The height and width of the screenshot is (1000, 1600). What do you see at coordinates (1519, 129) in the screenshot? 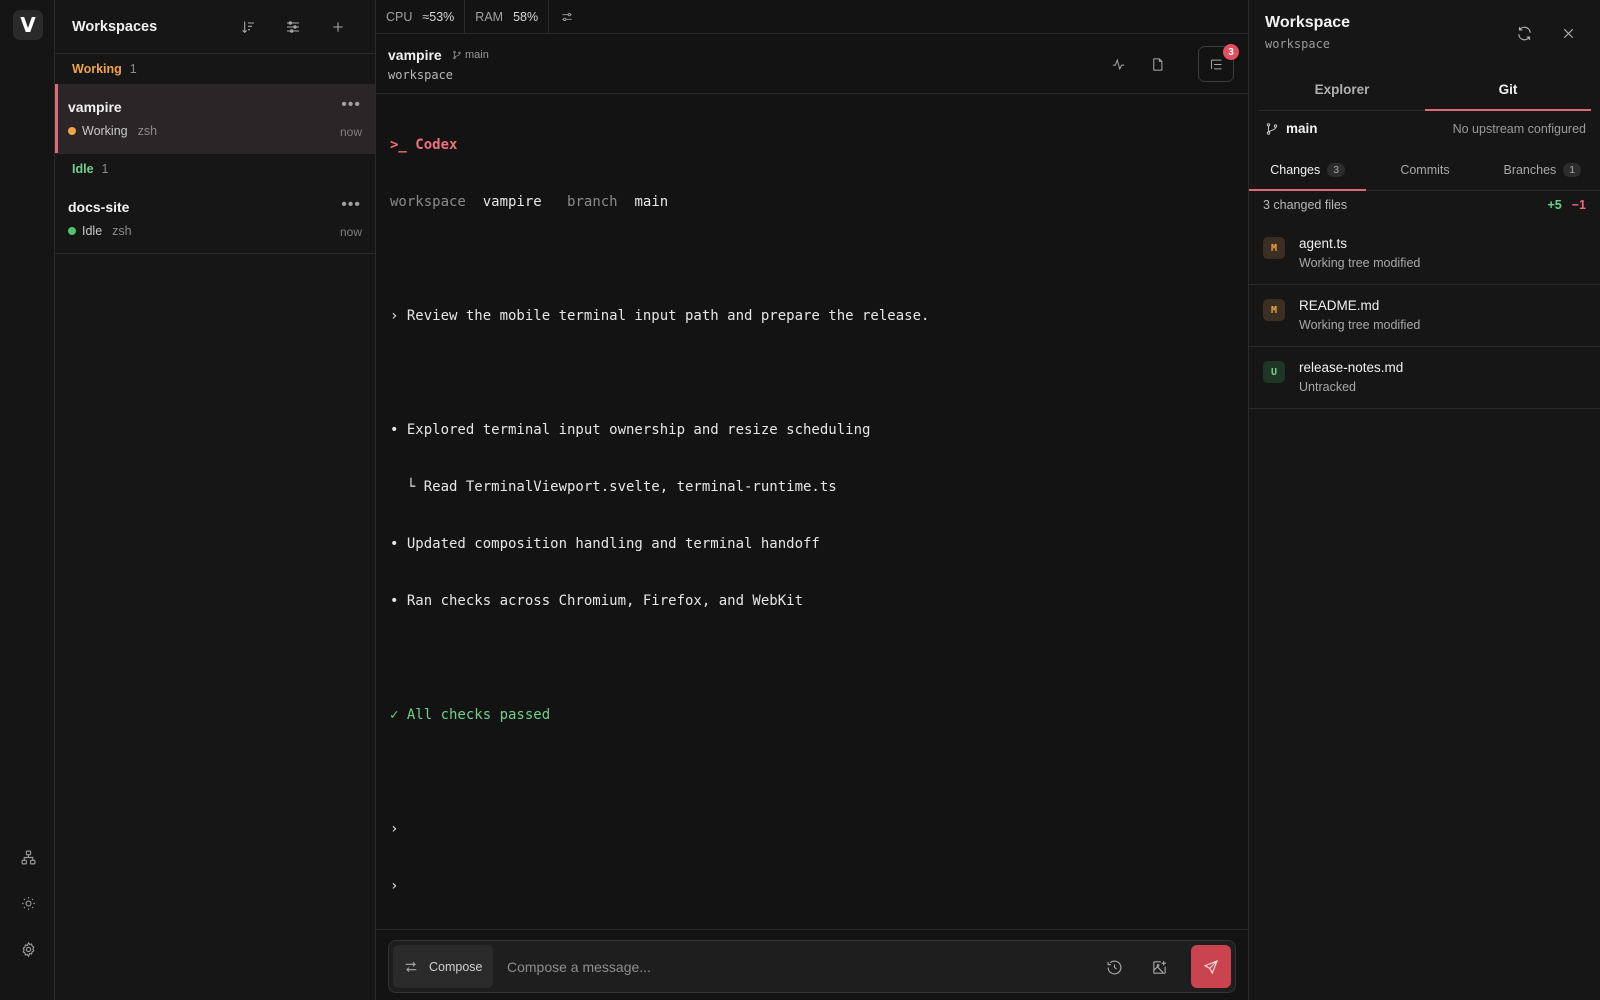
I see `upstream-status: No upstream configured` at bounding box center [1519, 129].